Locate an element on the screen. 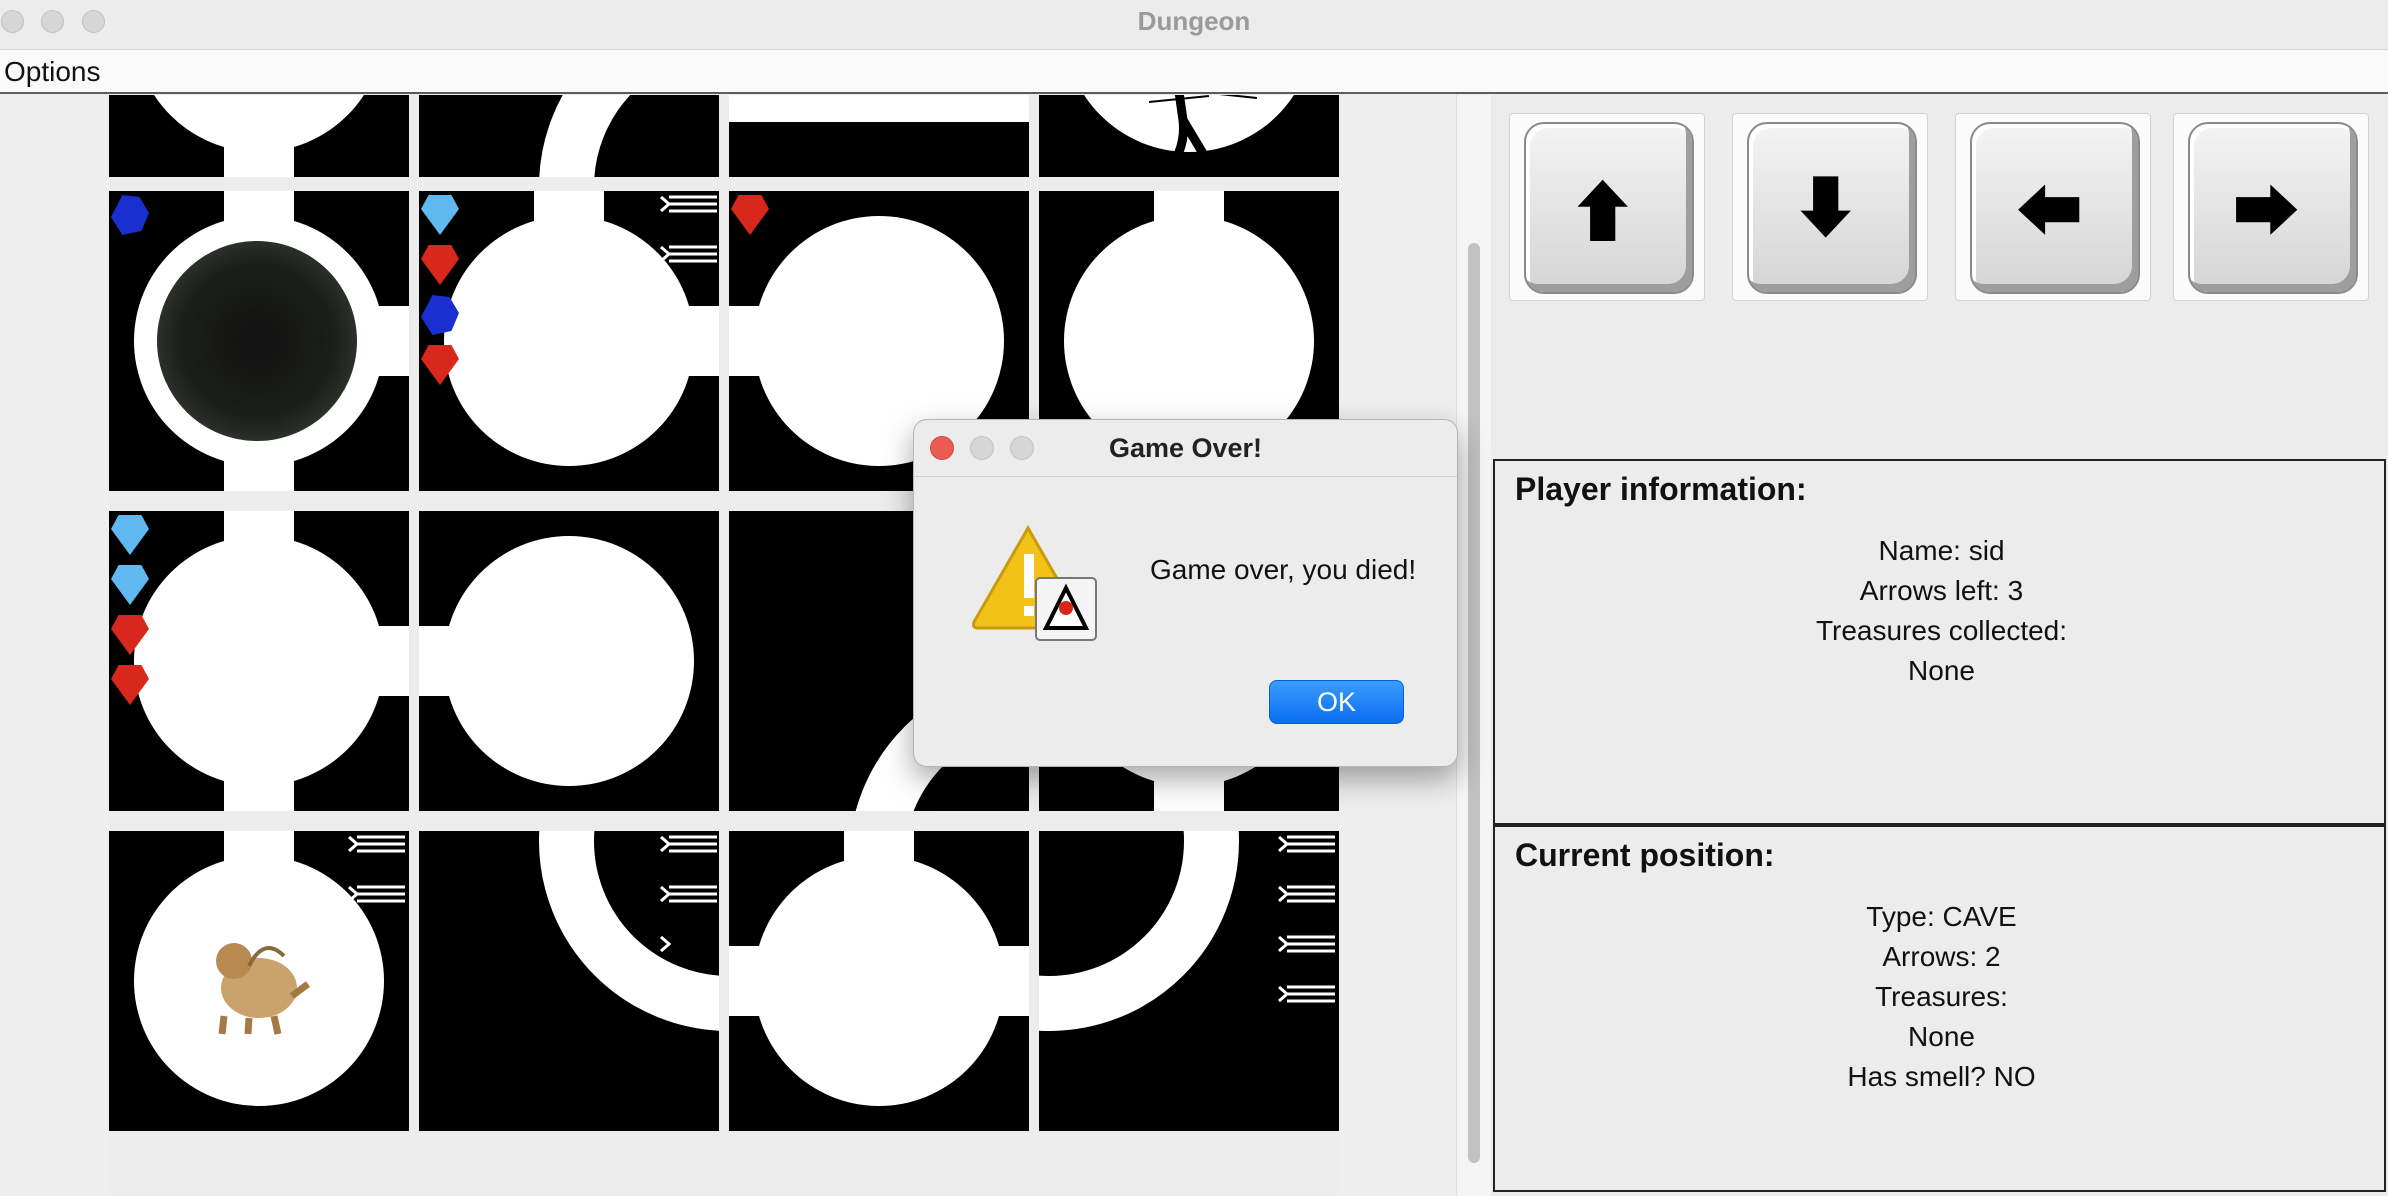  monster-icon is located at coordinates (263, 989).